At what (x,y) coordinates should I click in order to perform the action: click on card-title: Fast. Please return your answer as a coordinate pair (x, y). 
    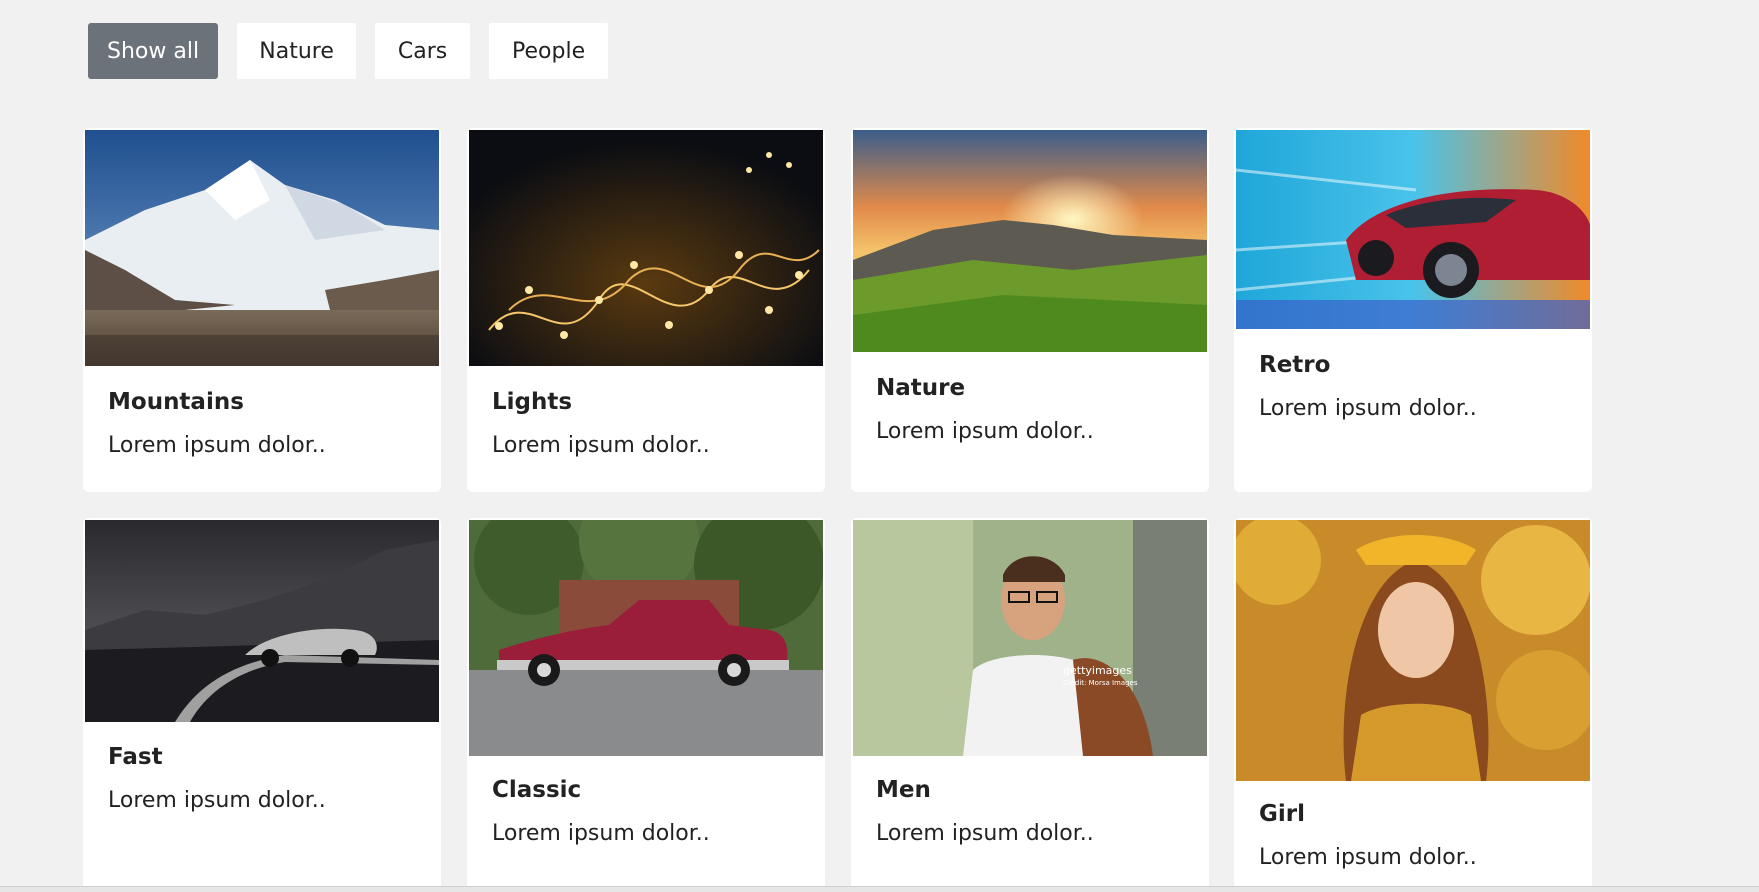
    Looking at the image, I should click on (135, 757).